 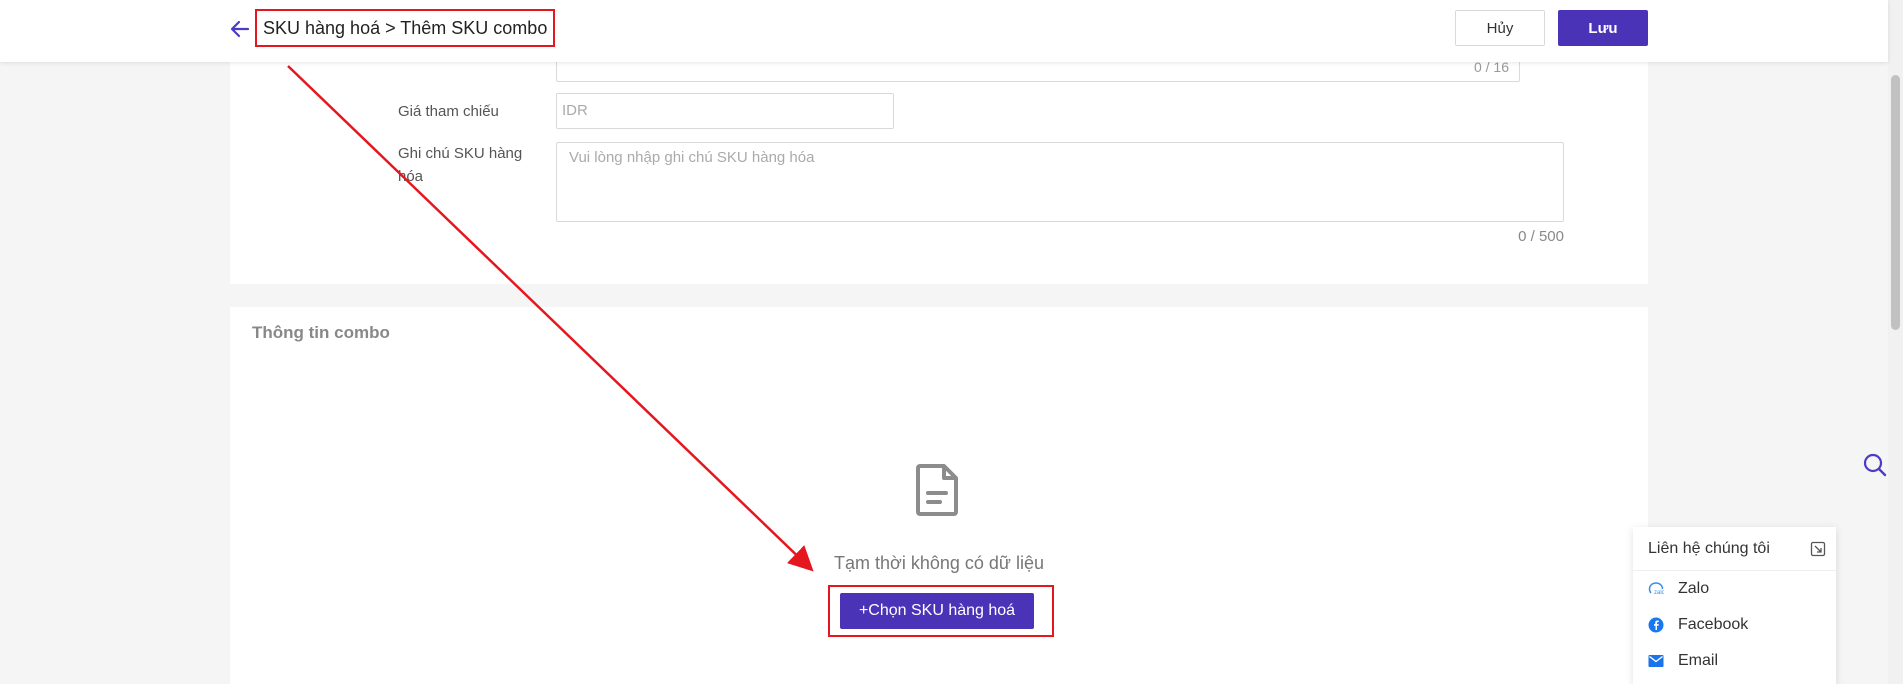 I want to click on document-icon, so click(x=938, y=490).